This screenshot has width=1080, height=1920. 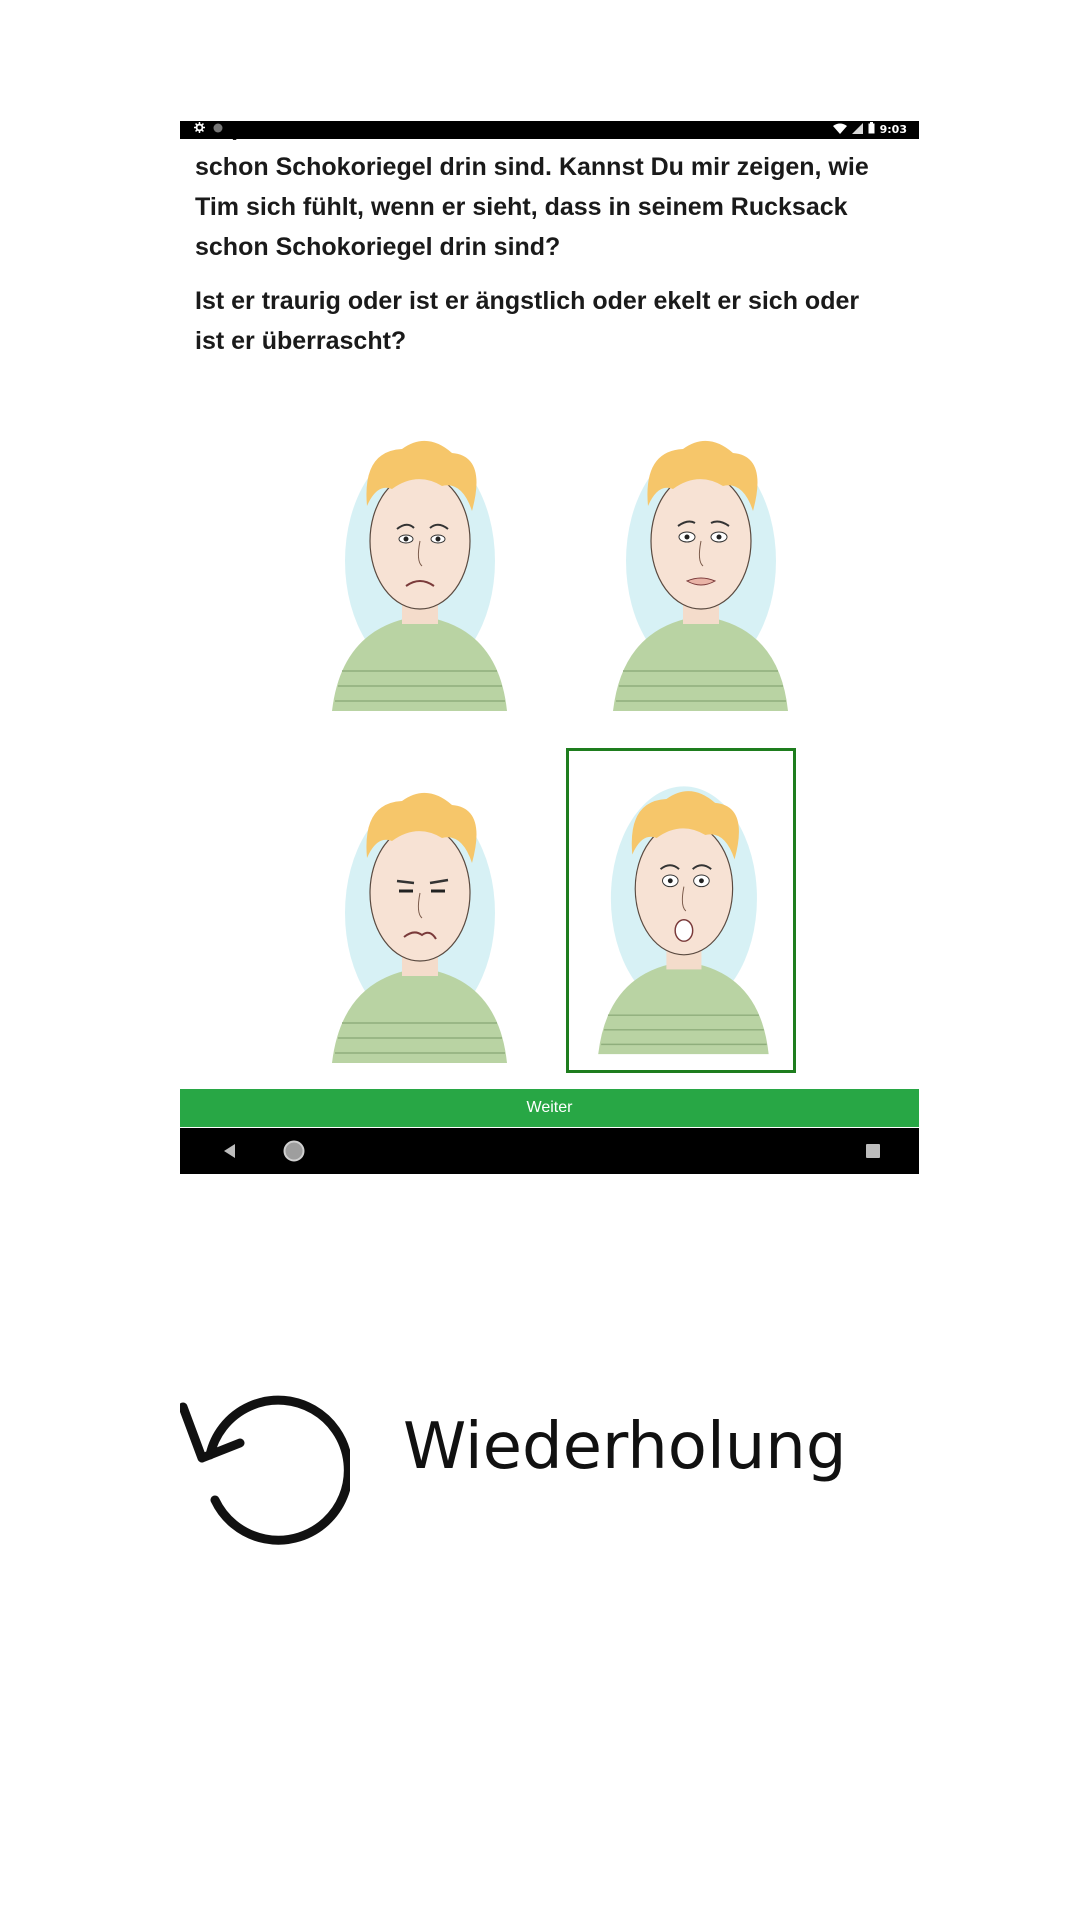 What do you see at coordinates (218, 129) in the screenshot?
I see `notification-dot-icon` at bounding box center [218, 129].